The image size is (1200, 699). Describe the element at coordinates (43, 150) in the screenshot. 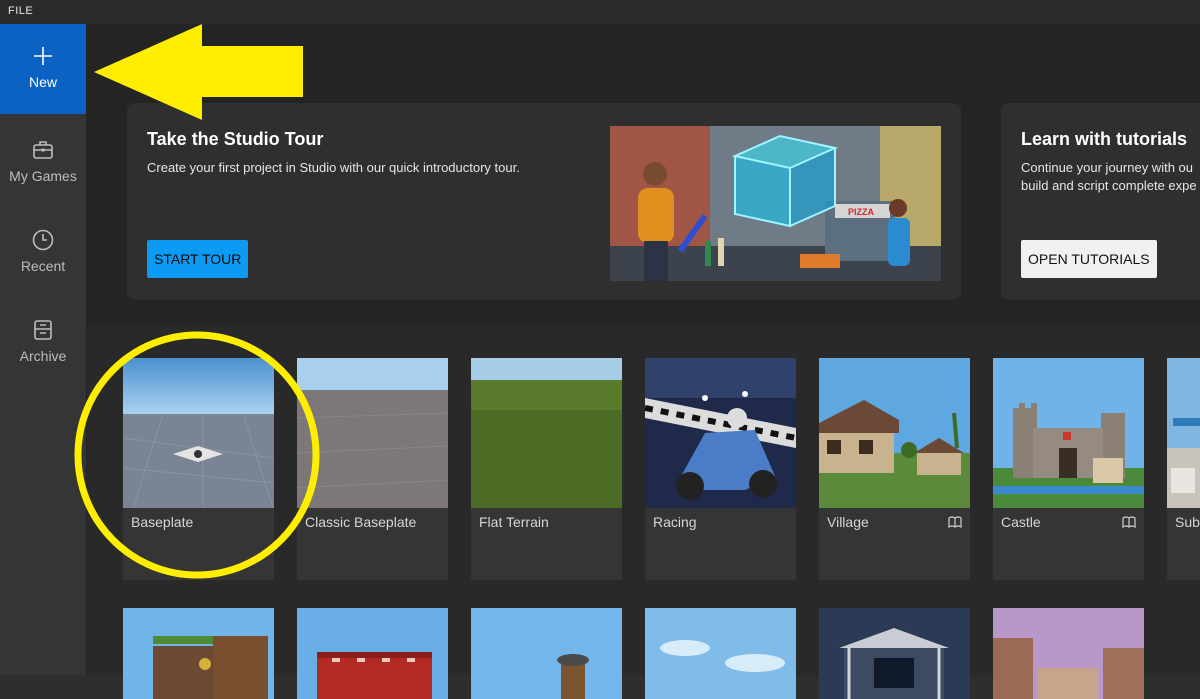

I see `briefcase-icon` at that location.